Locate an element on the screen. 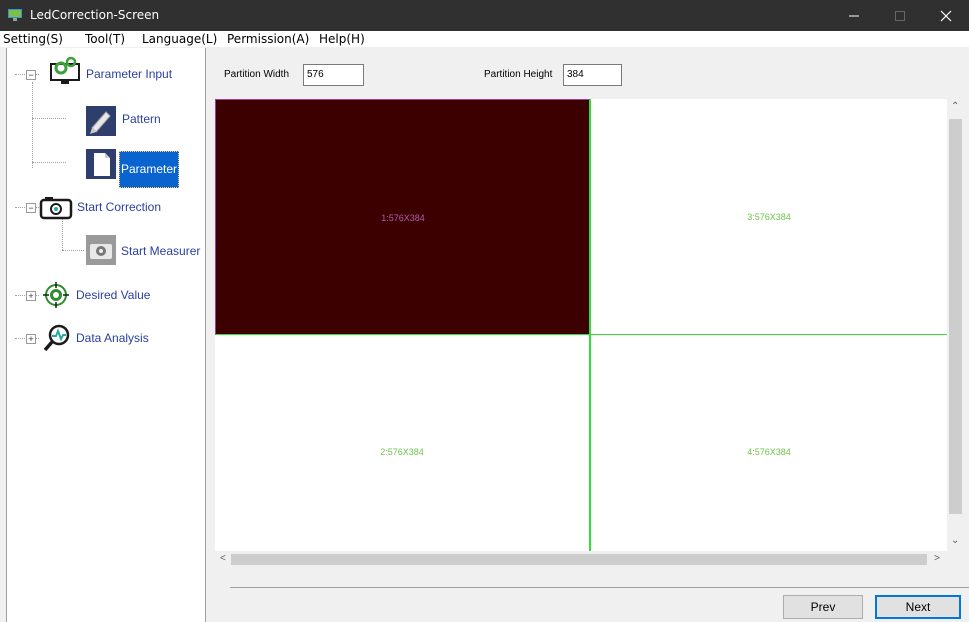 The height and width of the screenshot is (622, 969). scroll-corner is located at coordinates (955, 559).